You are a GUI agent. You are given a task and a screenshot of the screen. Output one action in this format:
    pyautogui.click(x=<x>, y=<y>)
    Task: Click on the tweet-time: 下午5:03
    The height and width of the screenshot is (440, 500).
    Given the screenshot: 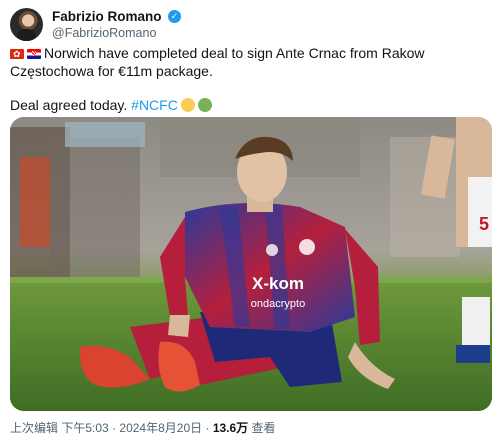 What is the action you would take?
    pyautogui.click(x=84, y=428)
    